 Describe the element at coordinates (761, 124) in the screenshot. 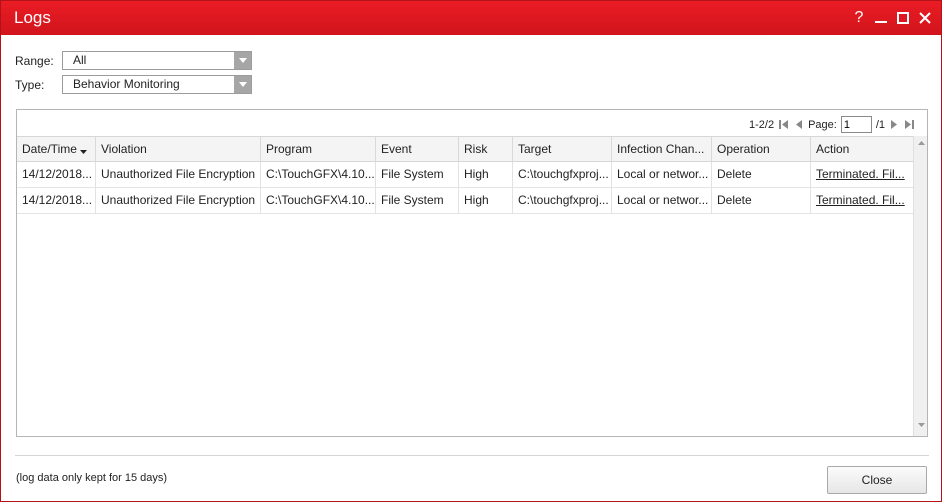

I see `result-count: 1-2/2` at that location.